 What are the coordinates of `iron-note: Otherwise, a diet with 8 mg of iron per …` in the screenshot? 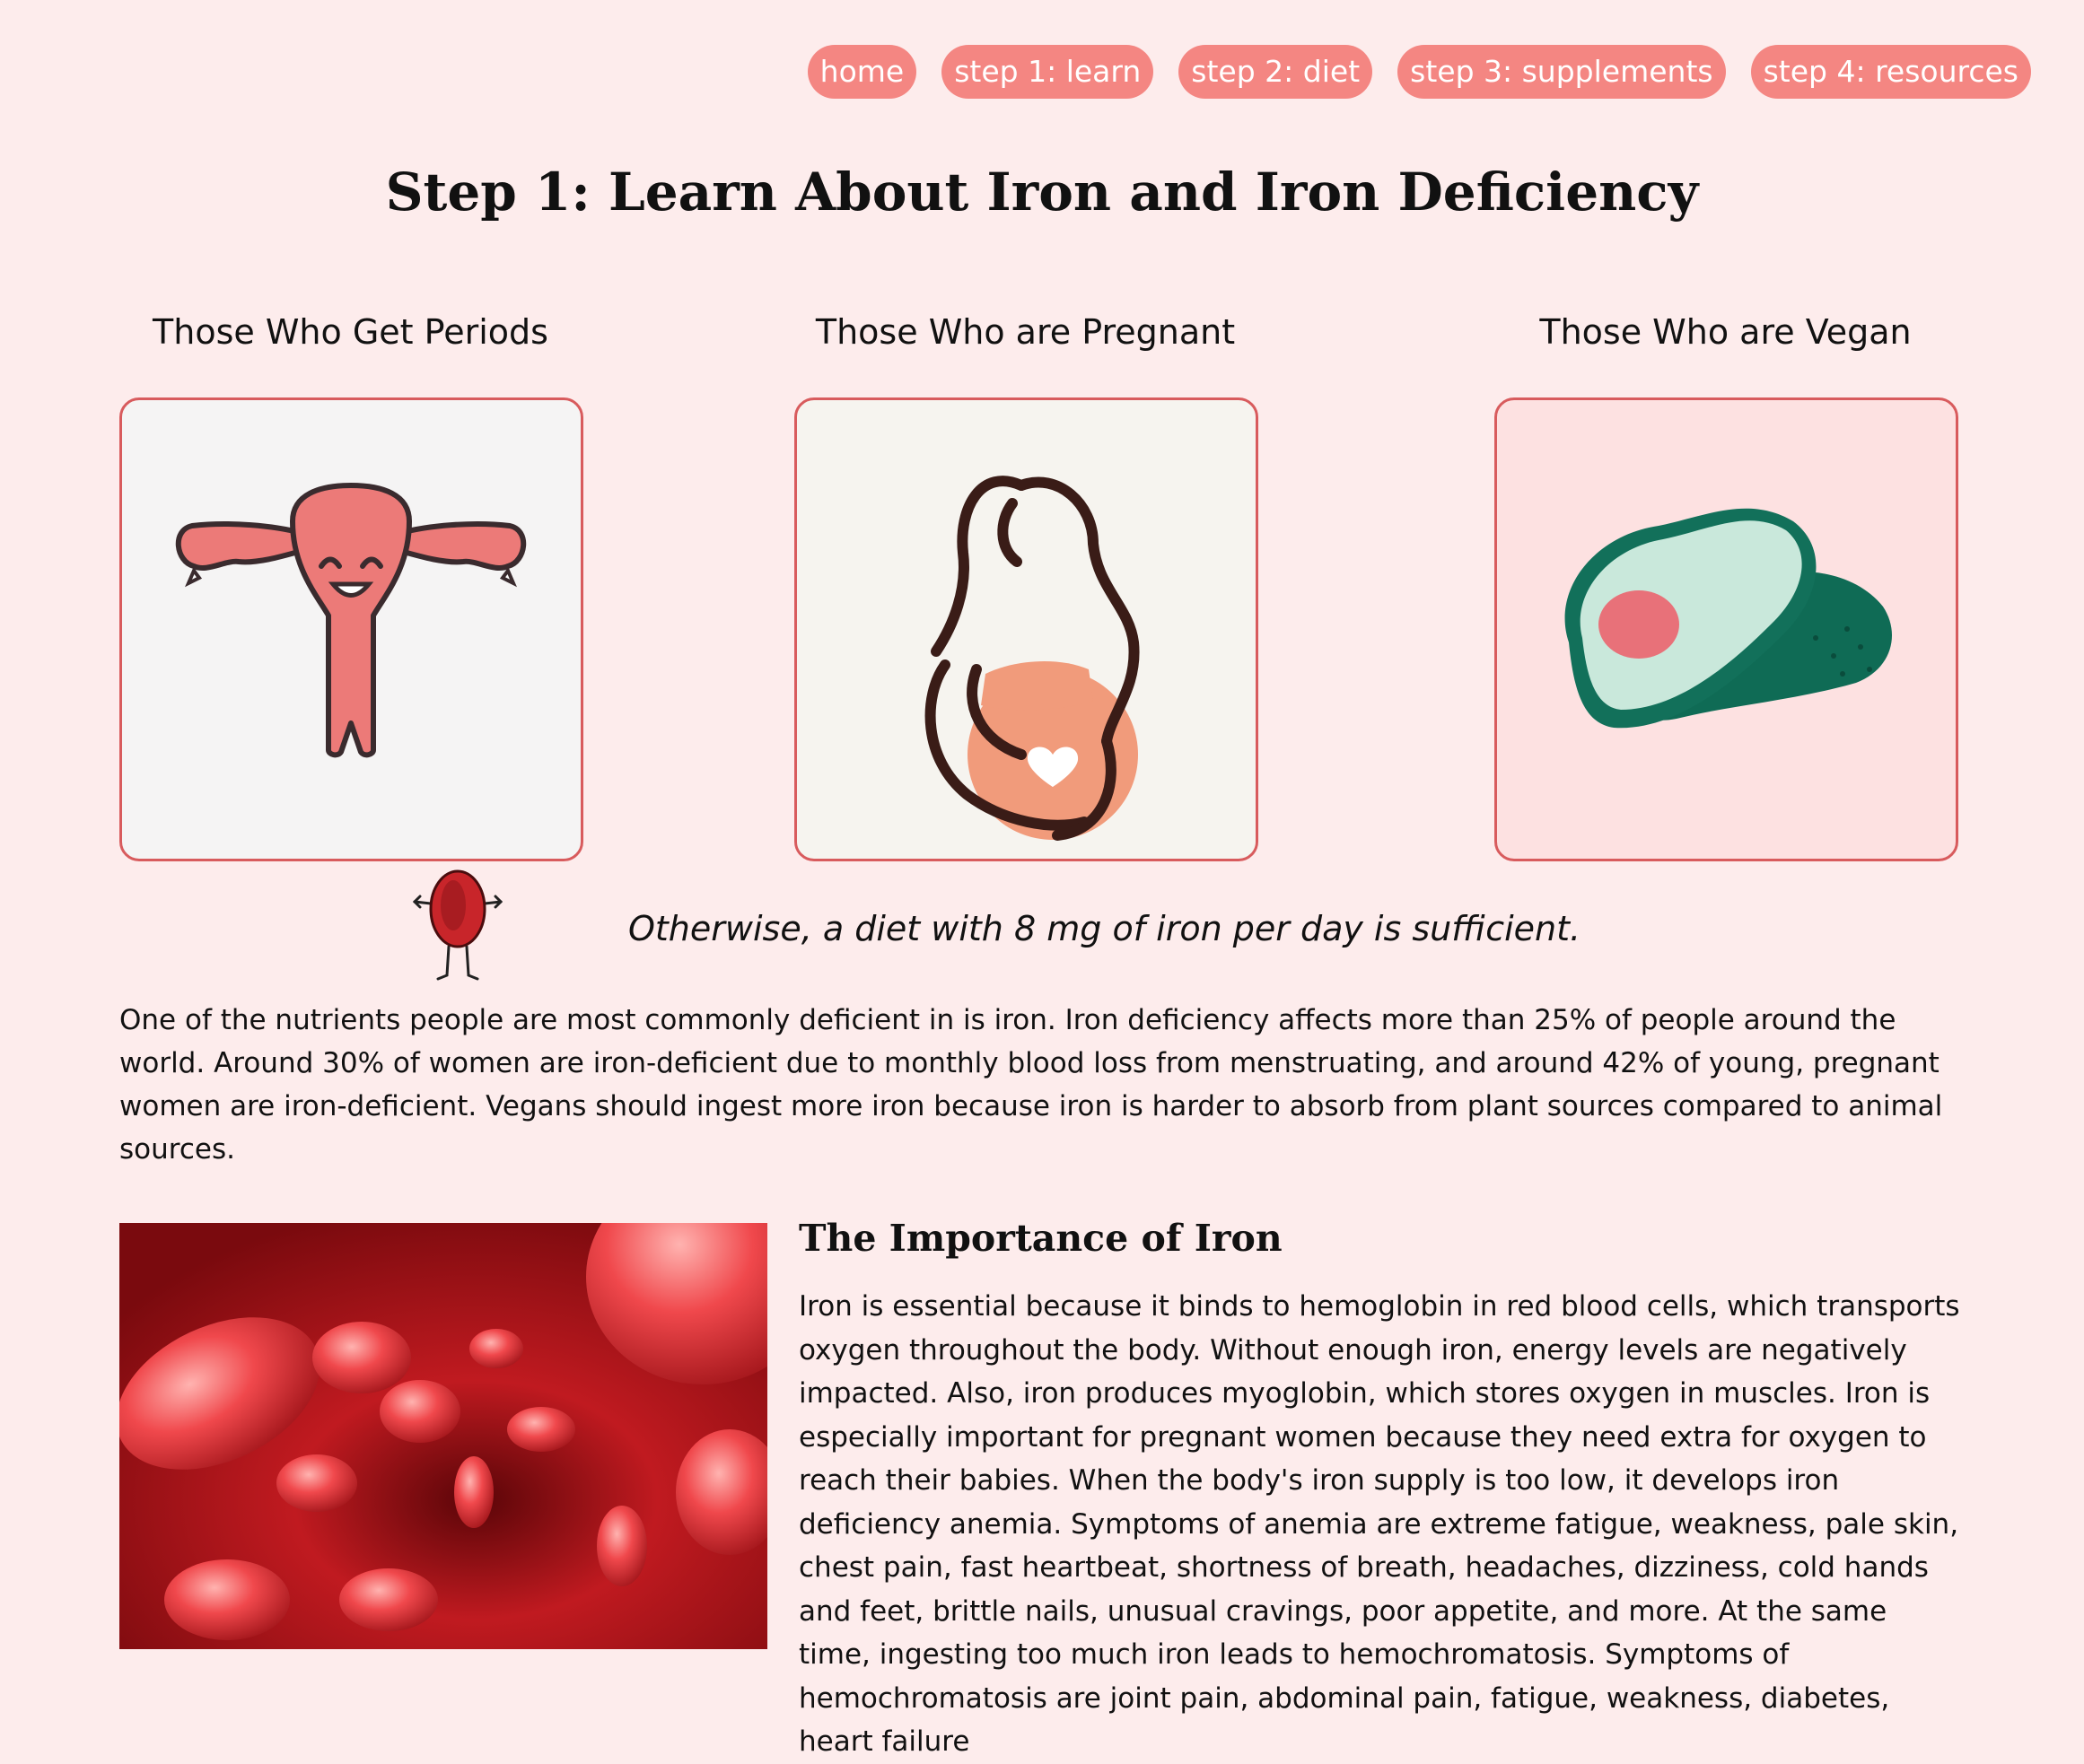 It's located at (1104, 928).